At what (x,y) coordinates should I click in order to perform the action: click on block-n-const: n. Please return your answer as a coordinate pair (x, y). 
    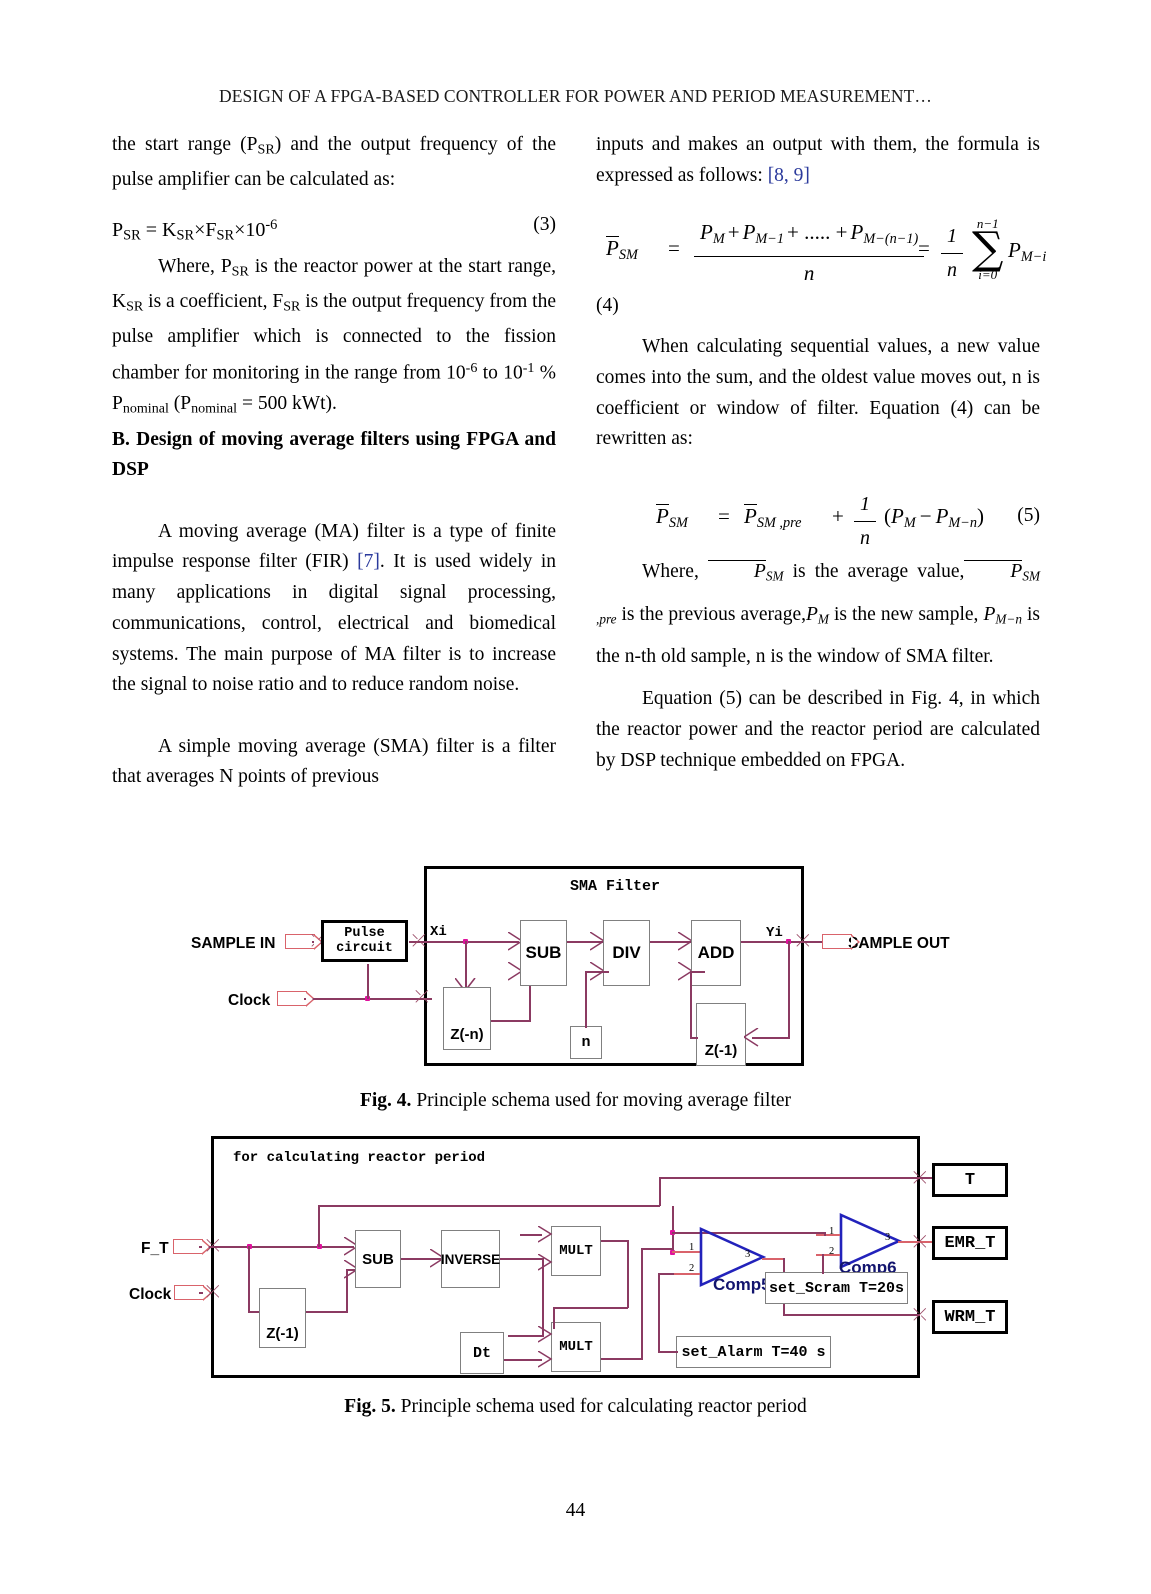
    Looking at the image, I should click on (586, 1042).